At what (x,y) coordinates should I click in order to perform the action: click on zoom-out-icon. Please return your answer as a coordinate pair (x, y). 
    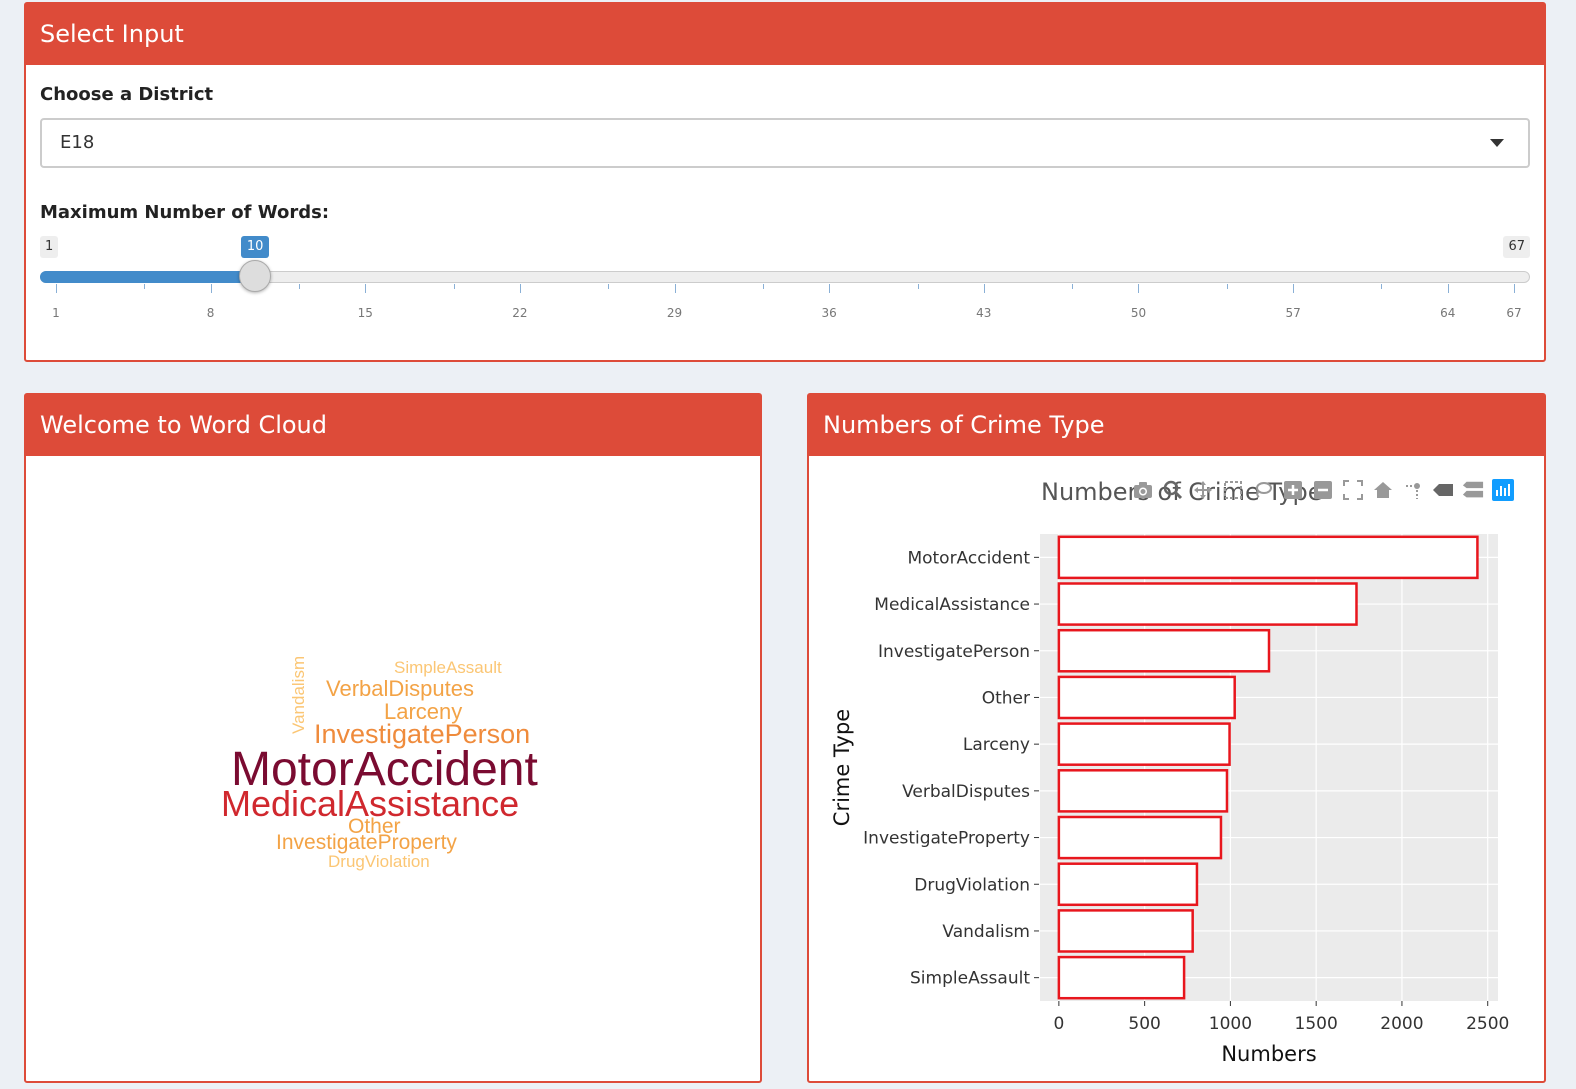
    Looking at the image, I should click on (1323, 490).